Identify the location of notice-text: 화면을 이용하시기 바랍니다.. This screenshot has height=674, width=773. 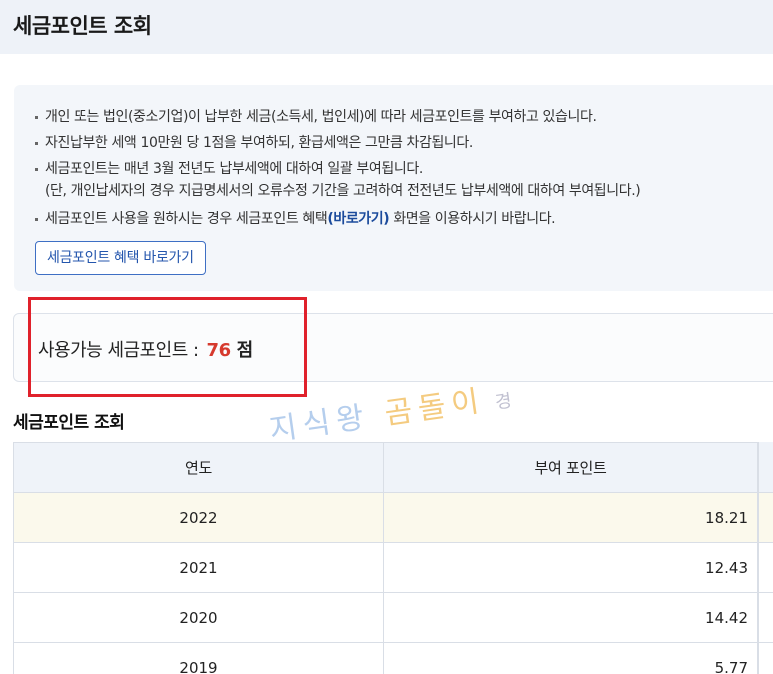
(472, 219).